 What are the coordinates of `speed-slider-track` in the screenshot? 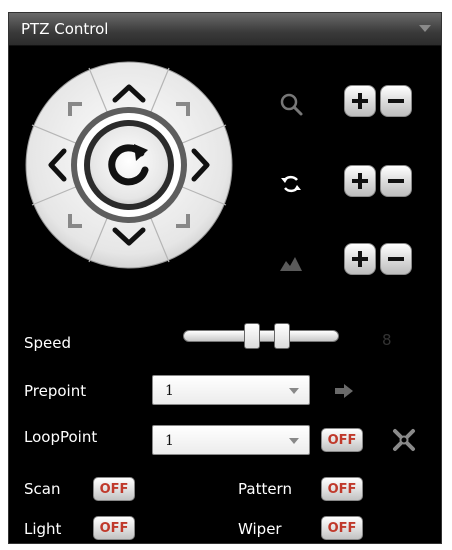 It's located at (261, 336).